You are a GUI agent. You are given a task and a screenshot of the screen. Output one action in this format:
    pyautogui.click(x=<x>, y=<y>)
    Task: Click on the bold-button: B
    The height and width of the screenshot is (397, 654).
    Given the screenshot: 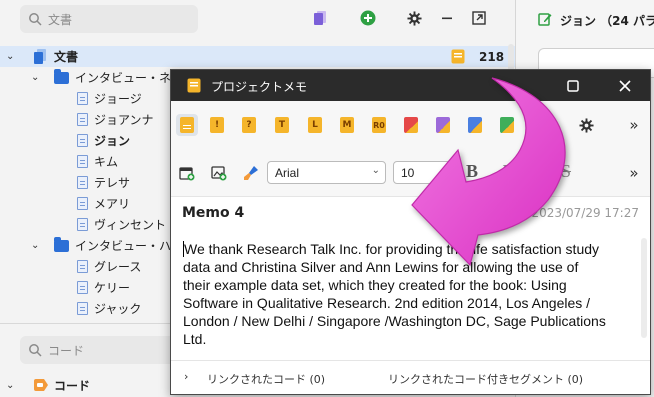 What is the action you would take?
    pyautogui.click(x=472, y=171)
    